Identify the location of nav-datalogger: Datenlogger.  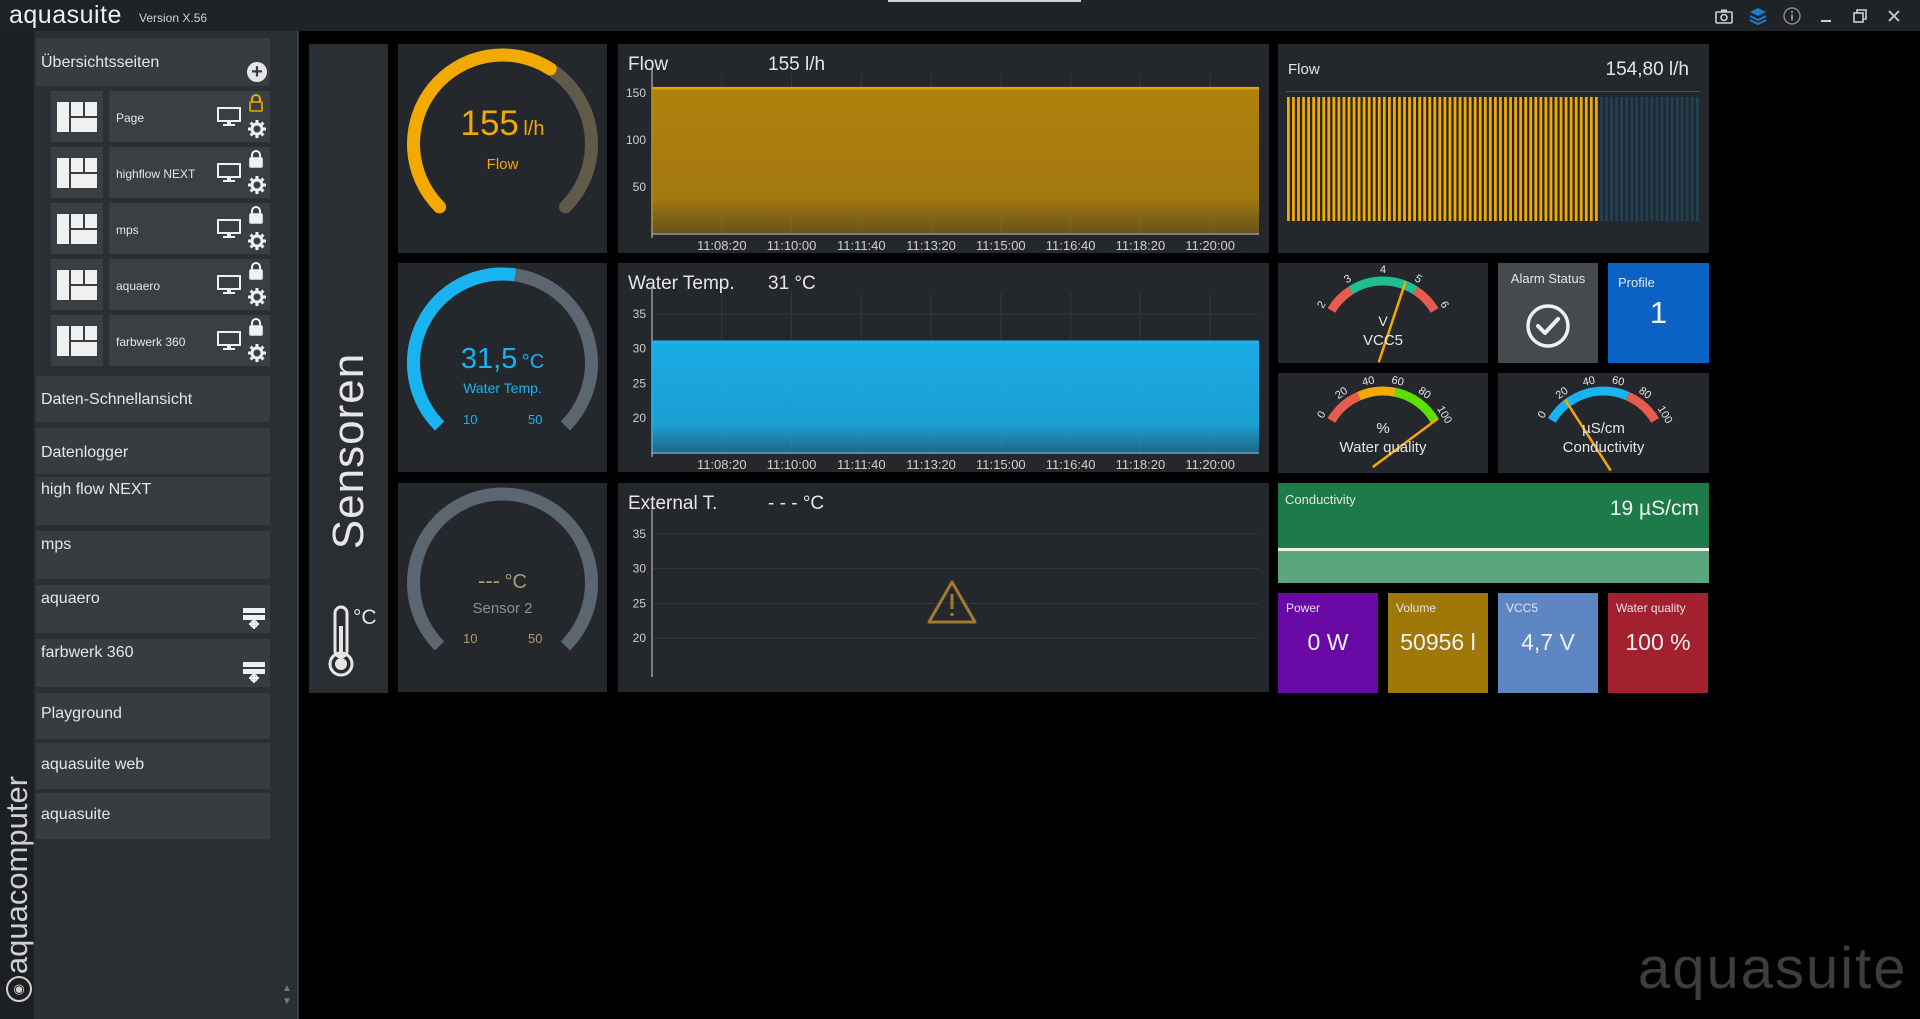
(153, 451).